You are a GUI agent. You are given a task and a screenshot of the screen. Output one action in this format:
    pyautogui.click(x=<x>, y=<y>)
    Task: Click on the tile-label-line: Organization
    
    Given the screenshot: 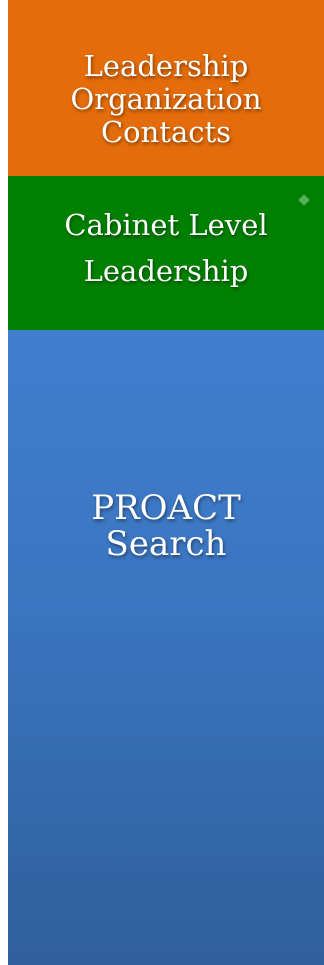 What is the action you would take?
    pyautogui.click(x=166, y=99)
    